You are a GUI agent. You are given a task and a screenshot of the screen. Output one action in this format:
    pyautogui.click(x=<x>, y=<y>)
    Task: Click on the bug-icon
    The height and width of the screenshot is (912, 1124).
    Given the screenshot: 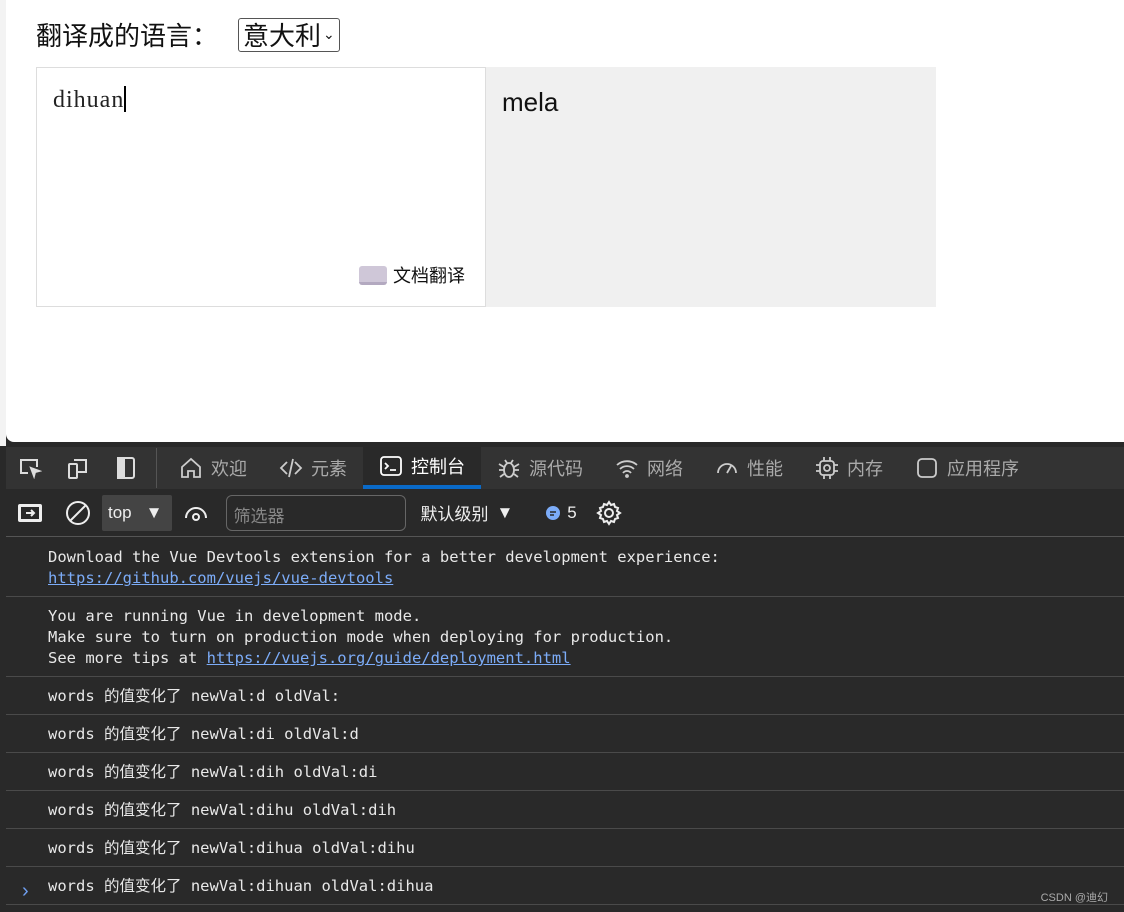 What is the action you would take?
    pyautogui.click(x=509, y=468)
    